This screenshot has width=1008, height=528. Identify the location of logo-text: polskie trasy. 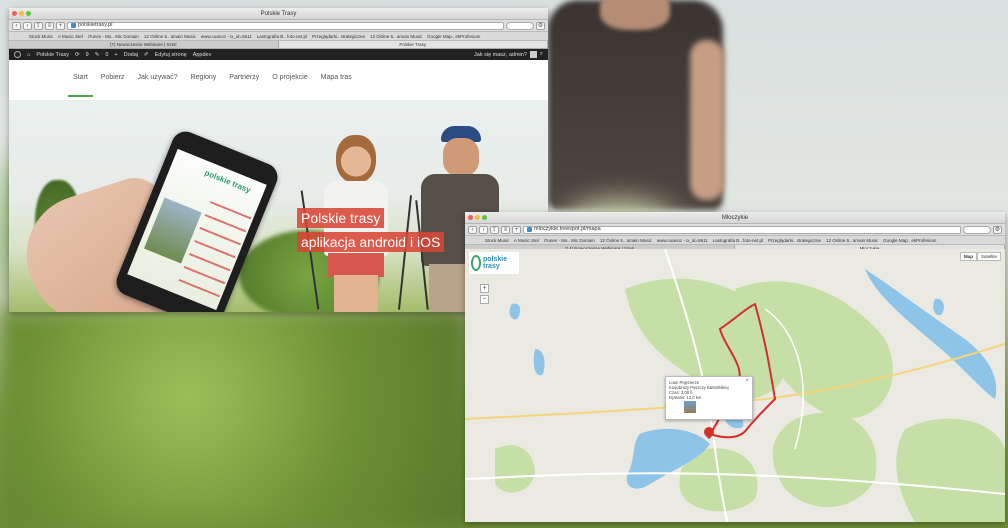
(495, 263).